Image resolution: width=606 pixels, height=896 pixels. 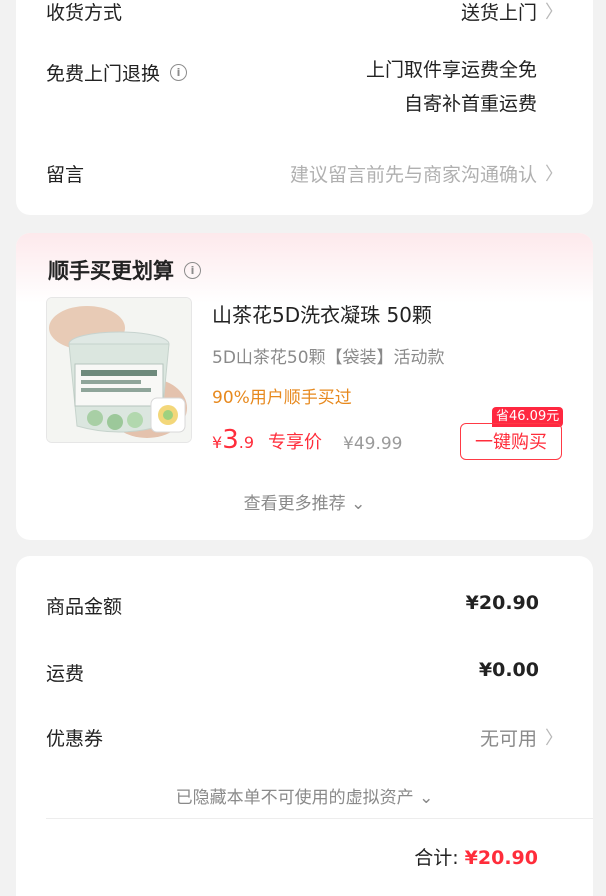 I want to click on price-decimal: .9, so click(x=246, y=442).